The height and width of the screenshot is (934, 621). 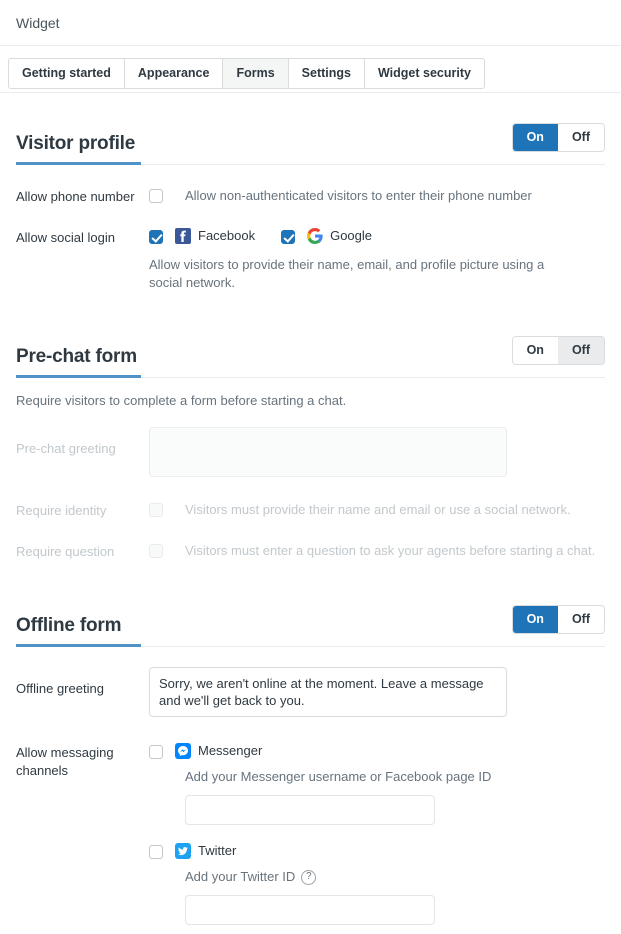 What do you see at coordinates (377, 751) in the screenshot?
I see `channel-messenger-head: Messenger` at bounding box center [377, 751].